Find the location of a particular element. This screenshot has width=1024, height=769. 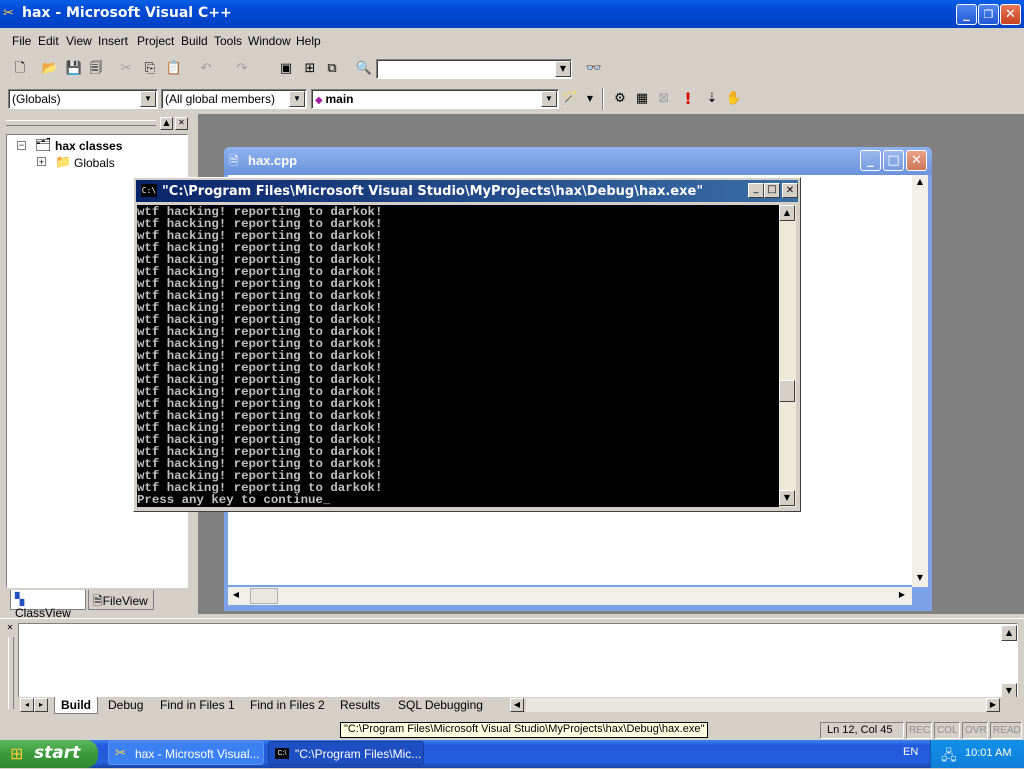

menu-build: Build is located at coordinates (194, 41).